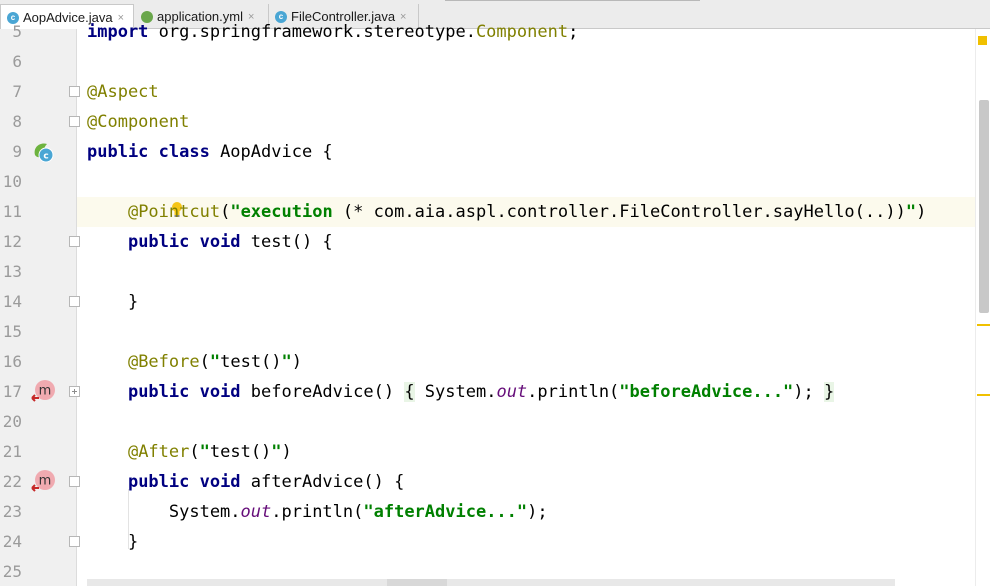  Describe the element at coordinates (495, 542) in the screenshot. I see `code-line: 24 }` at that location.